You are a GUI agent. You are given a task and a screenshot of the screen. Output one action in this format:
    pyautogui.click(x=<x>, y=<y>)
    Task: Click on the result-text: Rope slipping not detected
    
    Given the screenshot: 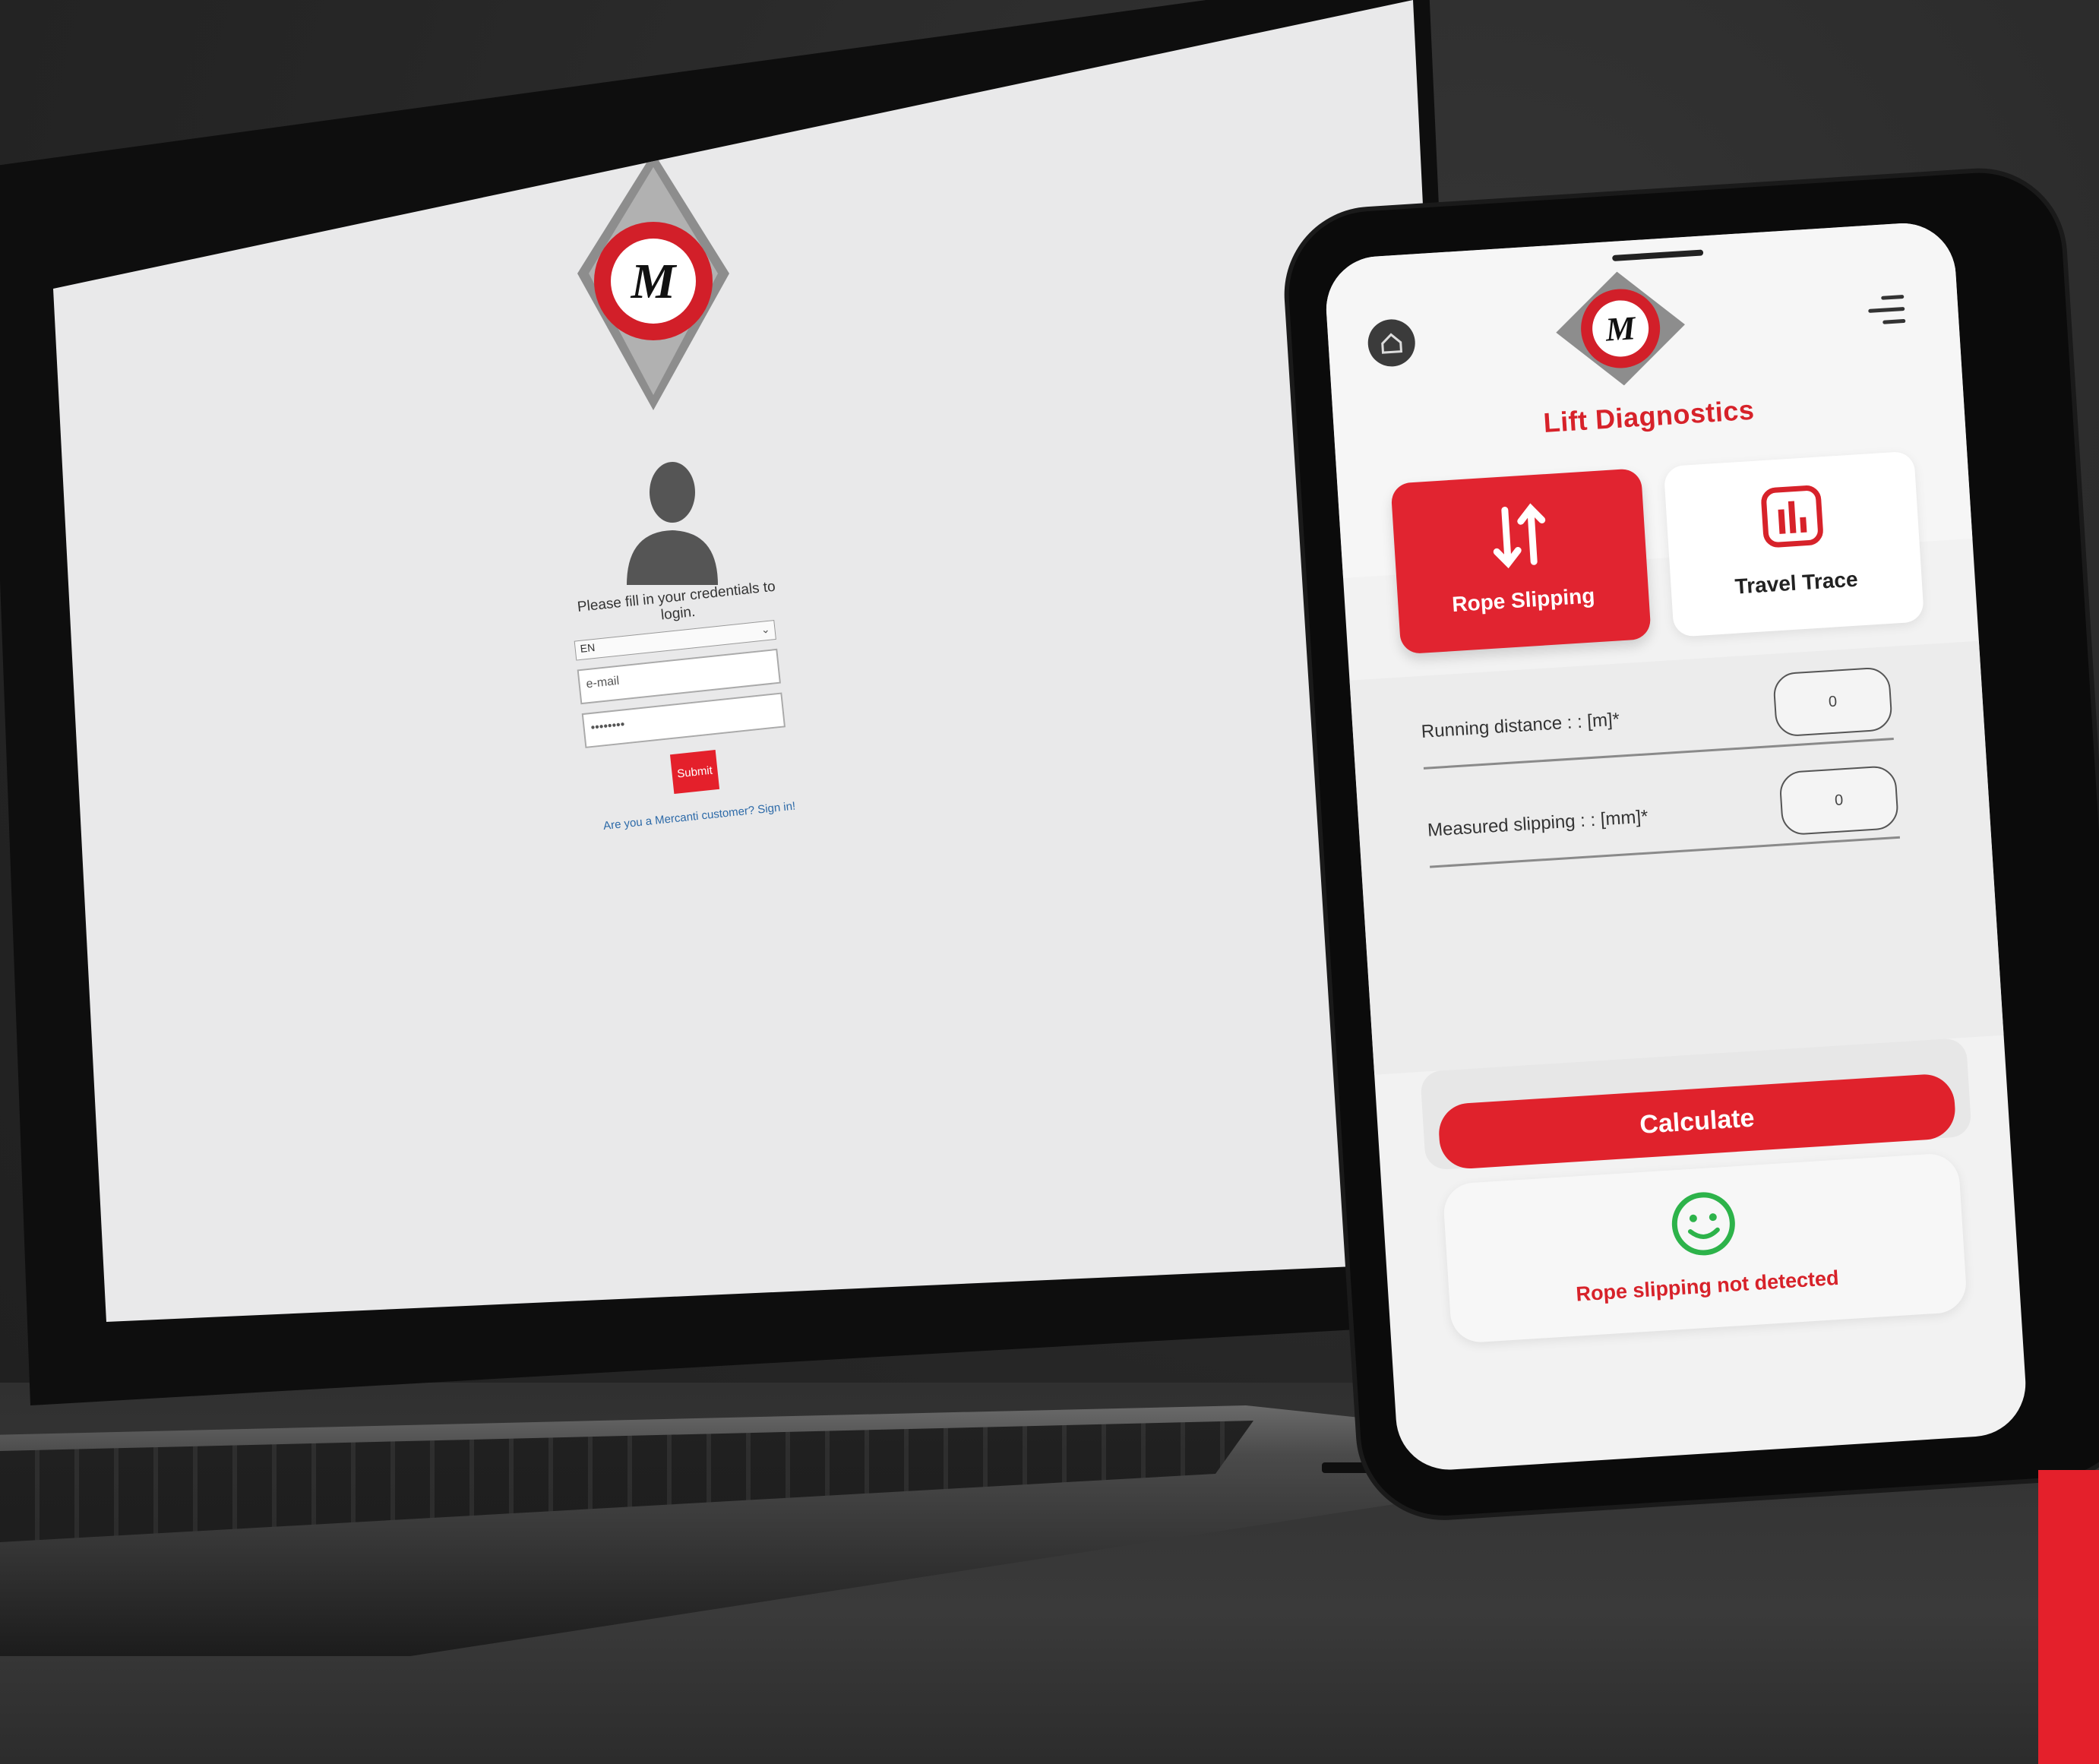 What is the action you would take?
    pyautogui.click(x=1707, y=1286)
    